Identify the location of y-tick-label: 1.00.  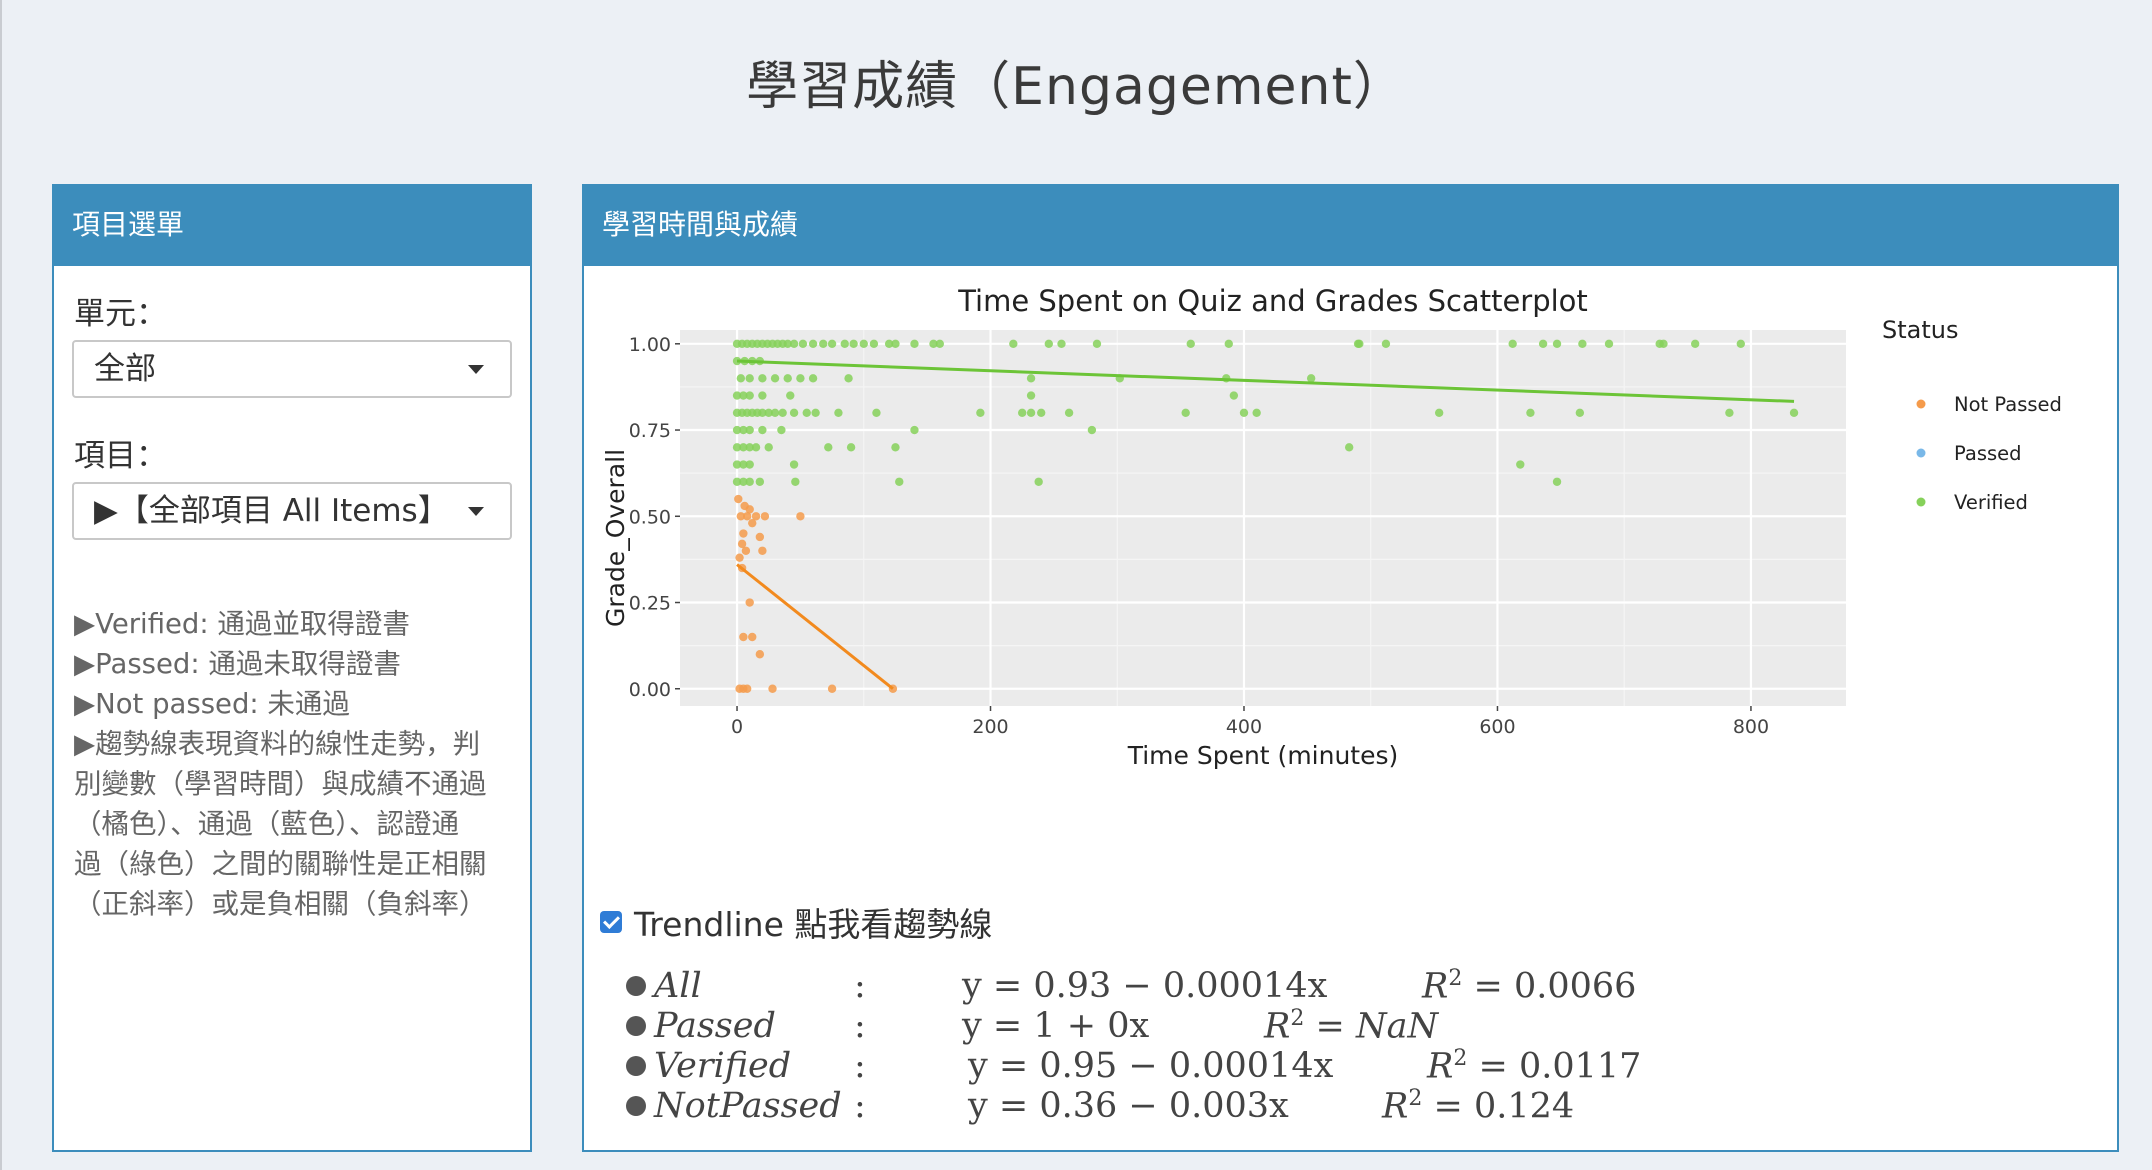
(650, 345).